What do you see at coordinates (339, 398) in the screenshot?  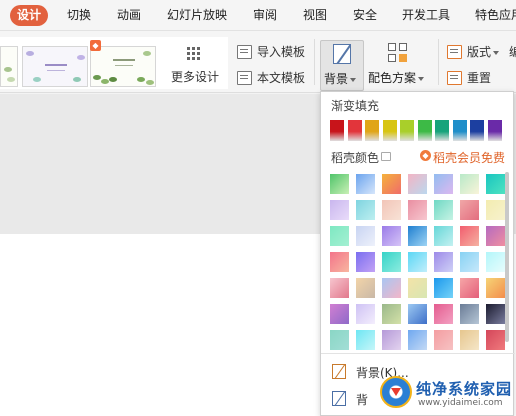 I see `picture-icon` at bounding box center [339, 398].